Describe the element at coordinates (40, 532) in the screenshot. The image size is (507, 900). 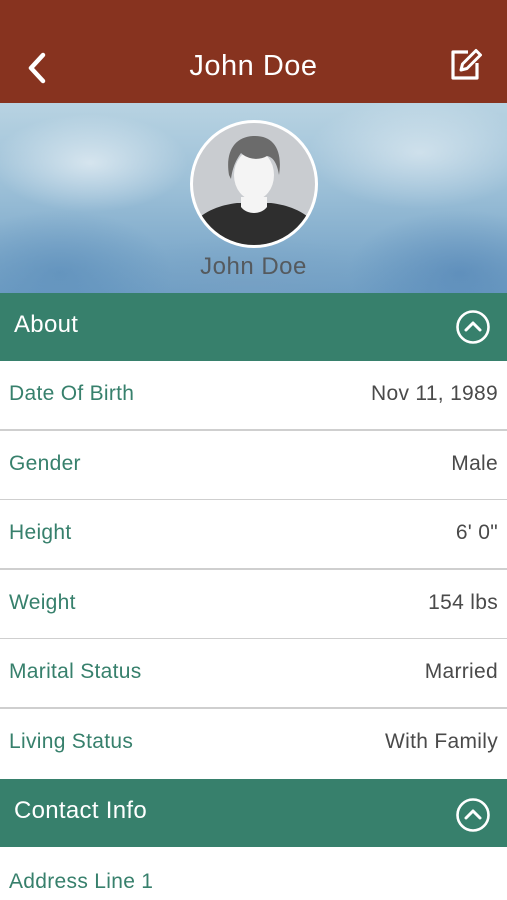
I see `field-label: Height` at that location.